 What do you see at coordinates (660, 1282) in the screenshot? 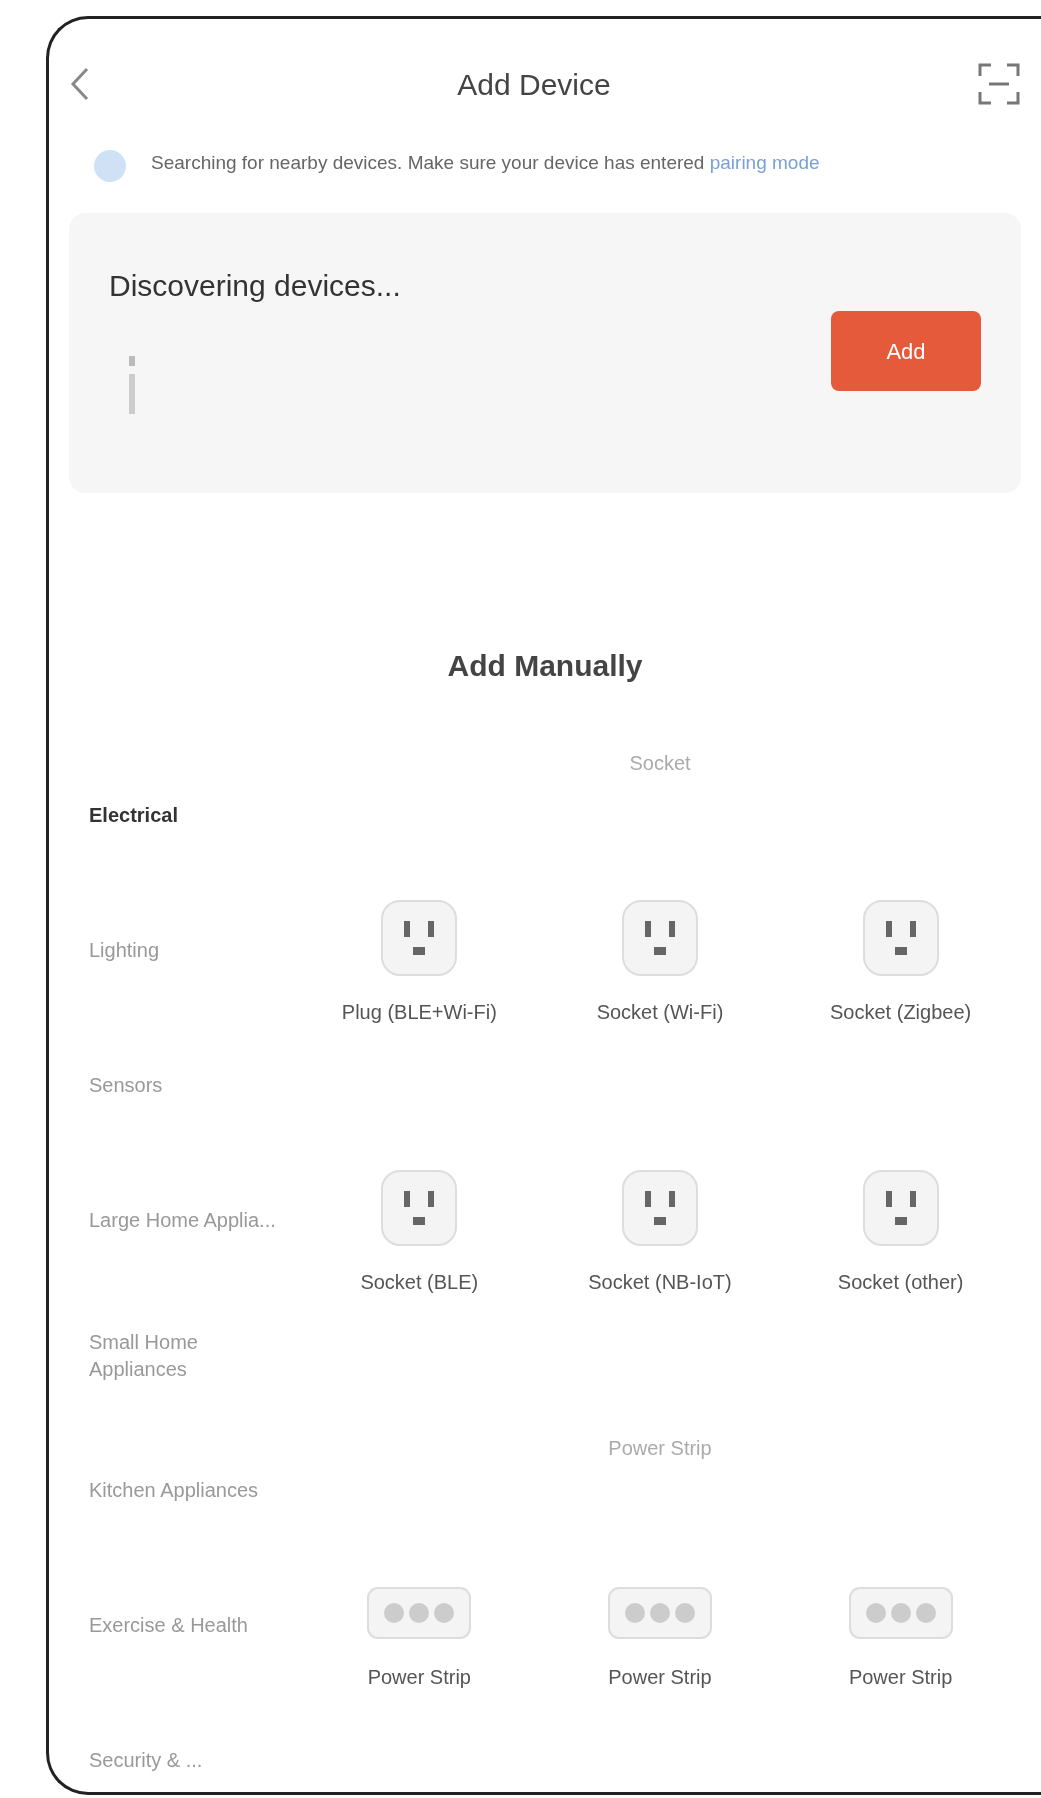
I see `device-type-item: Socket (NB-IoT)` at bounding box center [660, 1282].